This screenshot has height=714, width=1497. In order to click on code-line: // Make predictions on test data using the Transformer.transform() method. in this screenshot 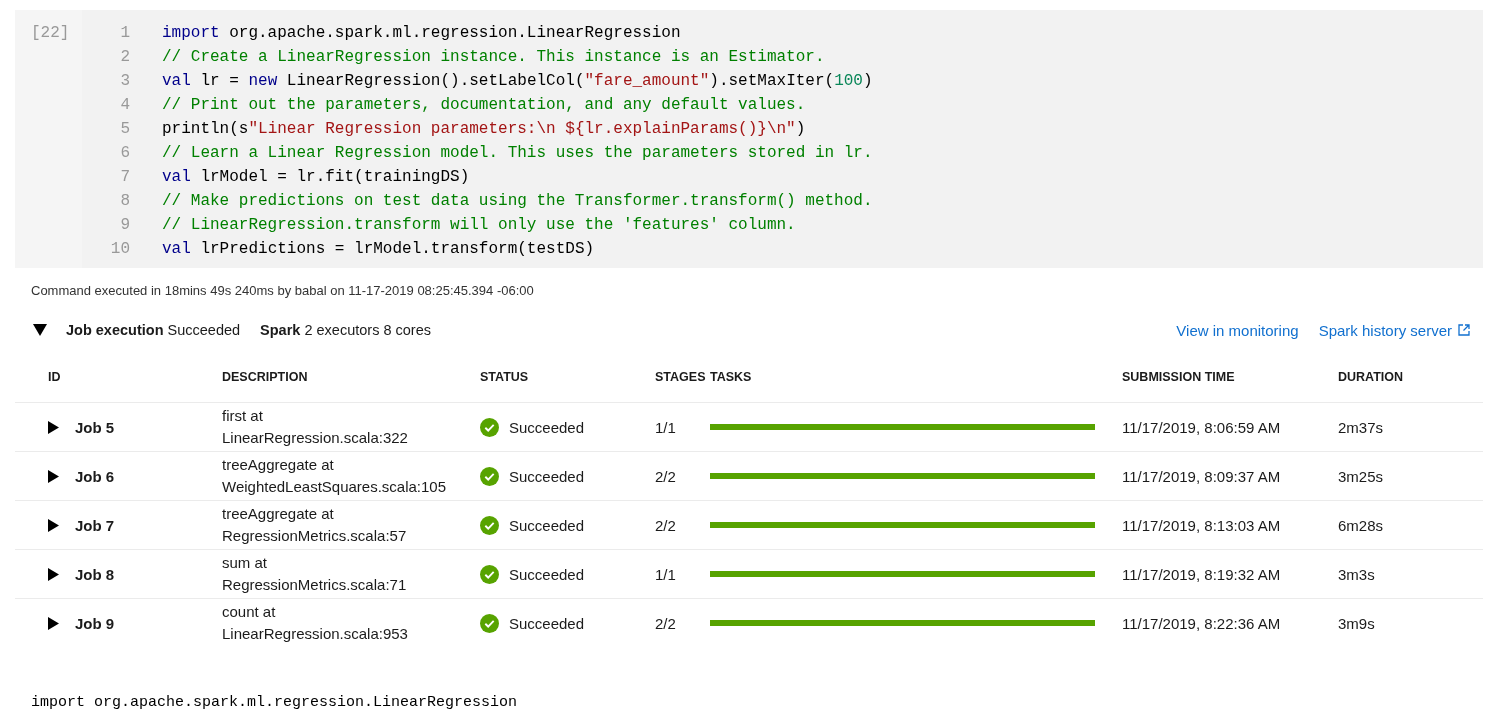, I will do `click(517, 201)`.